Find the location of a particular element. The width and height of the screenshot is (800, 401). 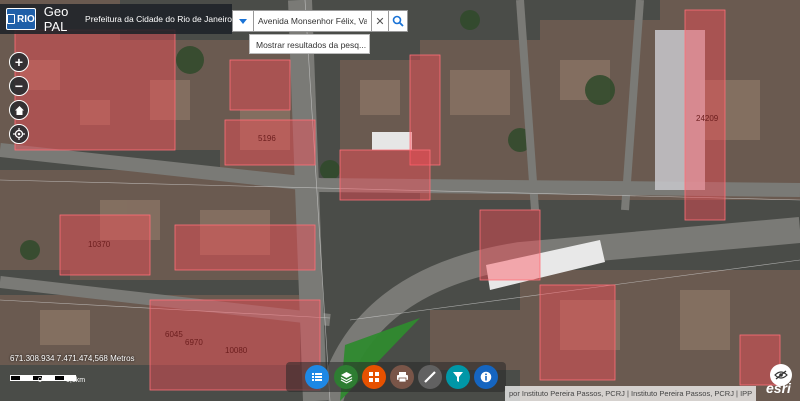

search-icon is located at coordinates (398, 21).